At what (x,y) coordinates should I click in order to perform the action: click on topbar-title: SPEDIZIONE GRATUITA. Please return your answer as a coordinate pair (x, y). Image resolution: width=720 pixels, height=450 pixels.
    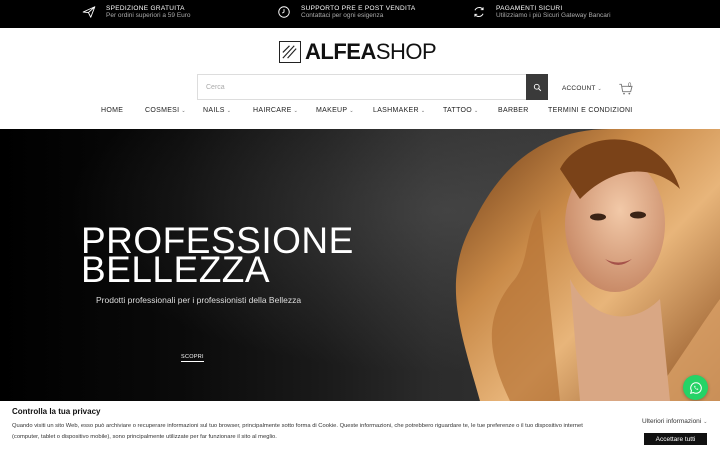
    Looking at the image, I should click on (145, 8).